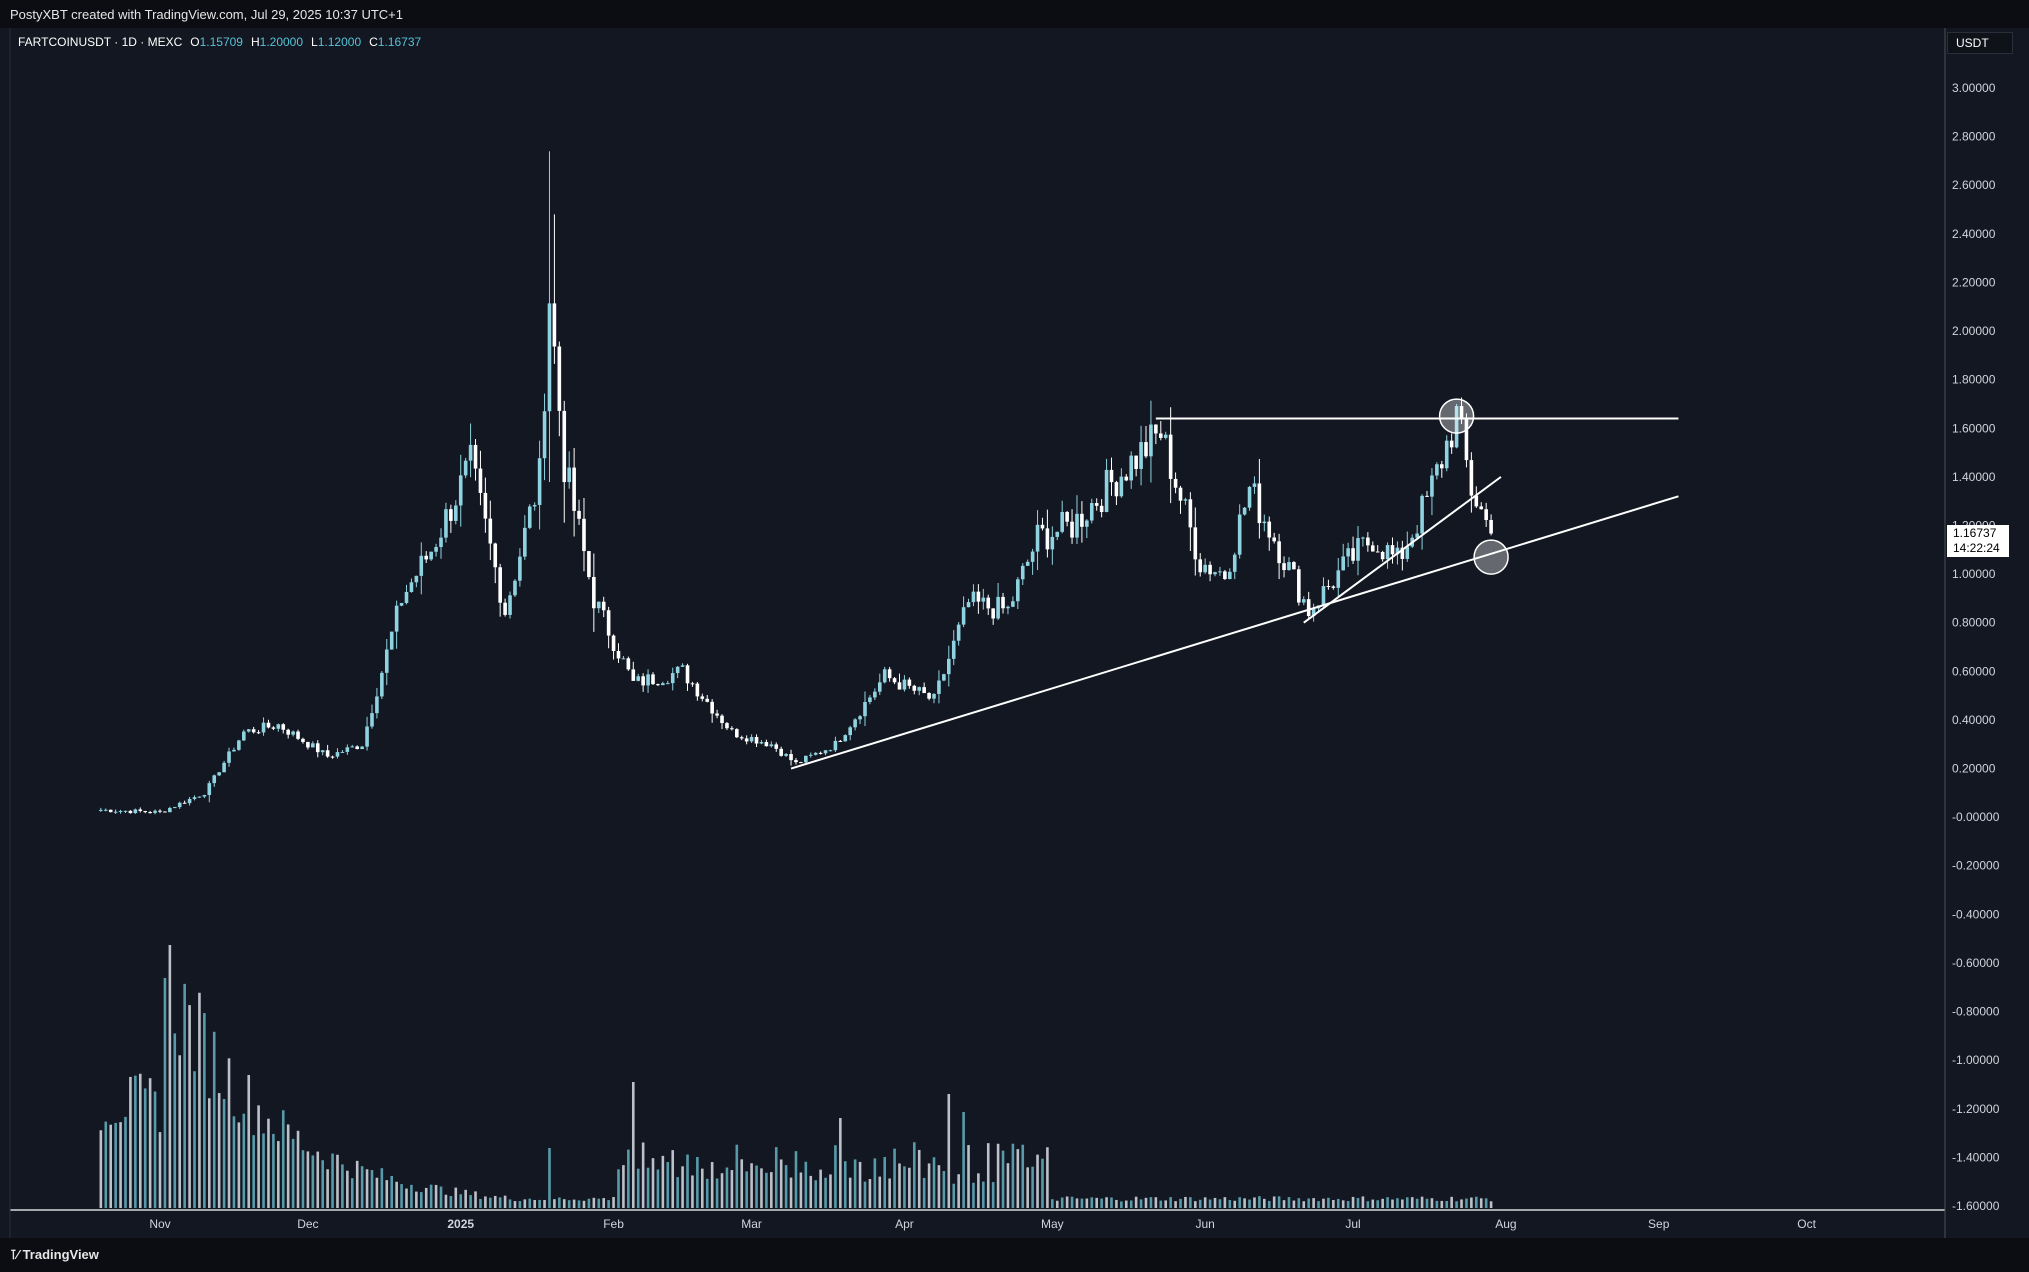  I want to click on y-tick-label: 2.40000, so click(1974, 234).